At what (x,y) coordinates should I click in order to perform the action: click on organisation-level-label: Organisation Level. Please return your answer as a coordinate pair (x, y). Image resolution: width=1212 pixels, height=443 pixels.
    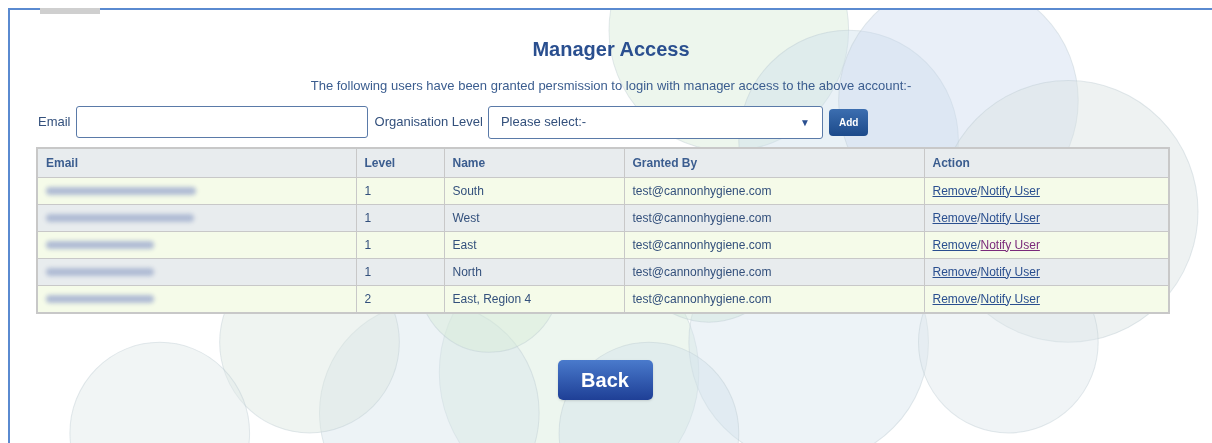
    Looking at the image, I should click on (428, 122).